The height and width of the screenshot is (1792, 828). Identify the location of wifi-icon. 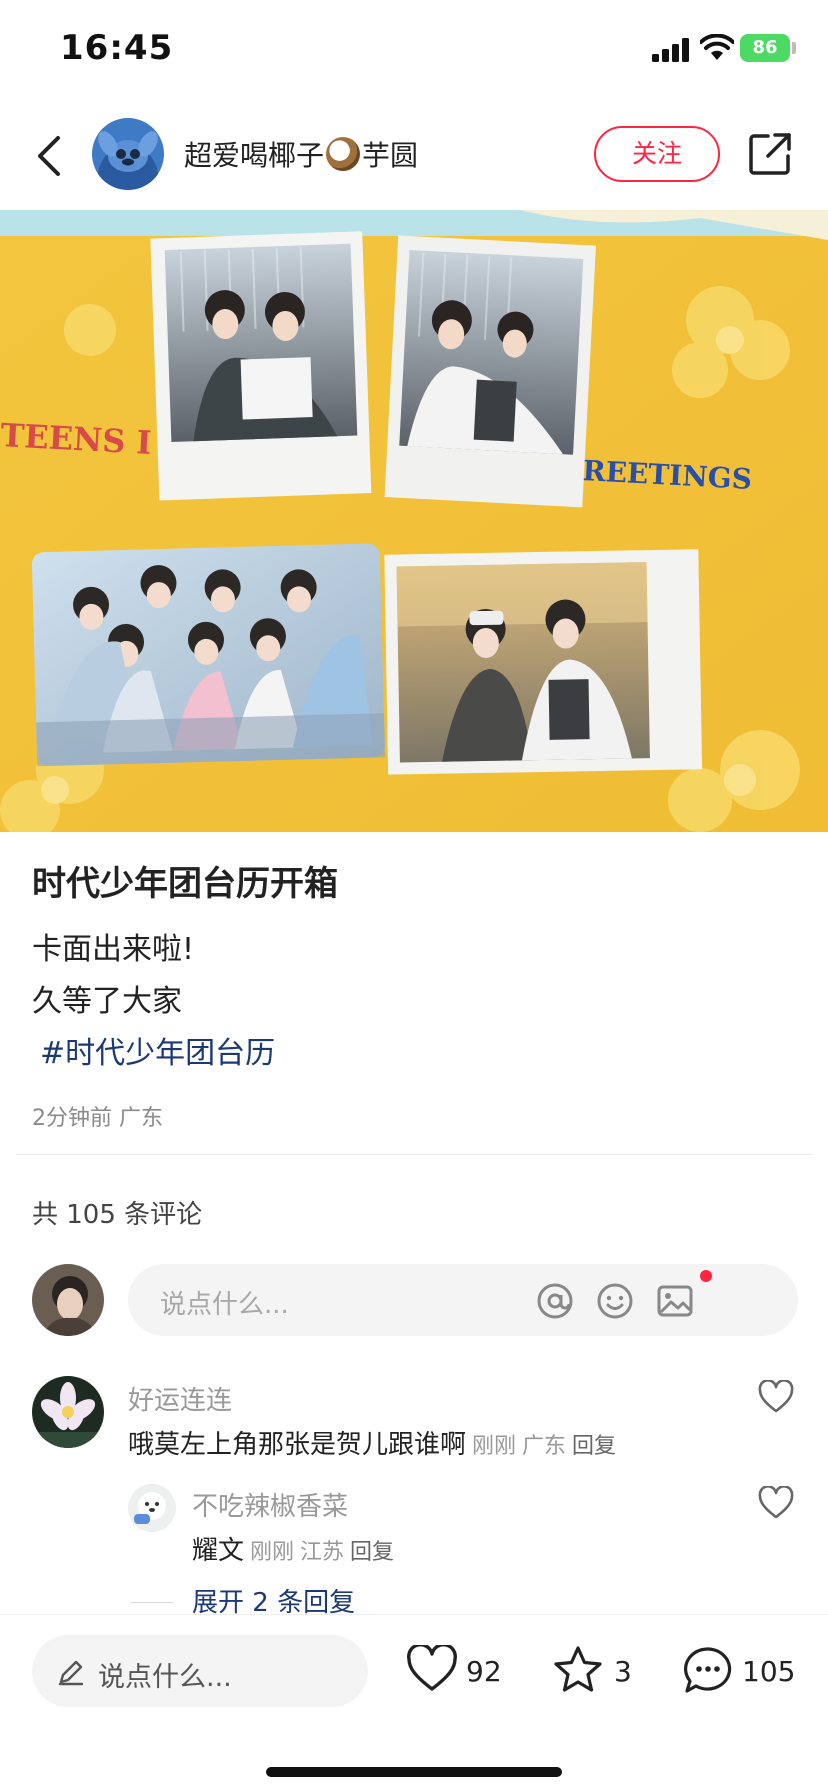
(717, 47).